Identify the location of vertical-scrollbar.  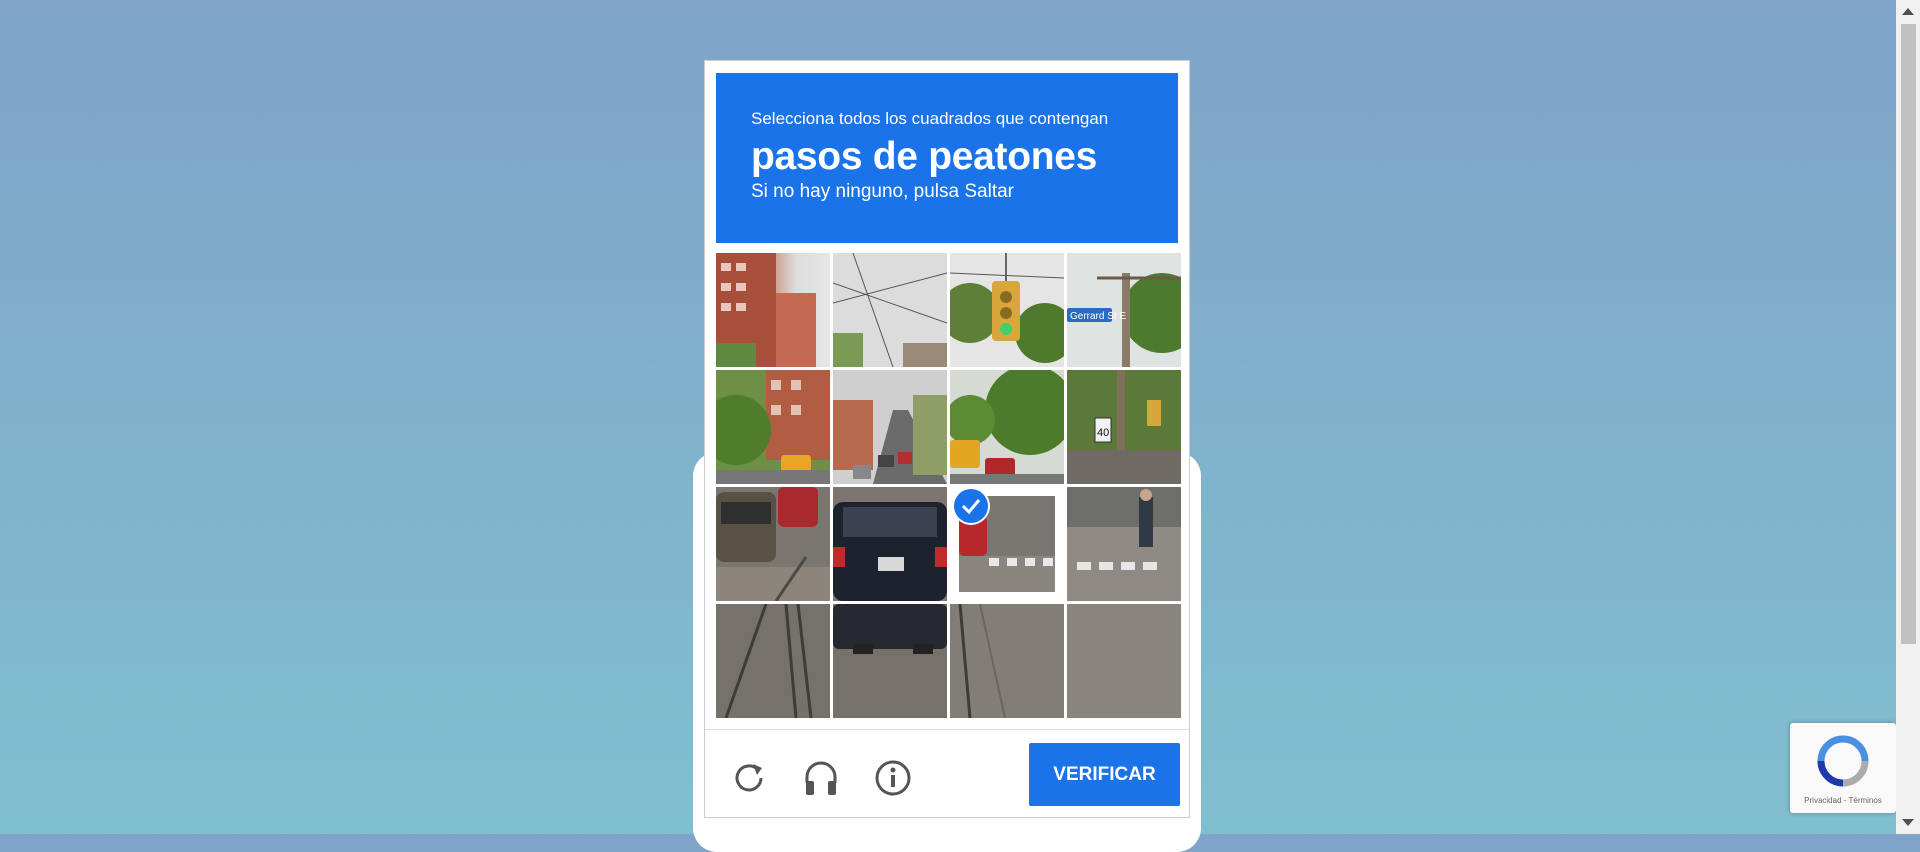
(1908, 417).